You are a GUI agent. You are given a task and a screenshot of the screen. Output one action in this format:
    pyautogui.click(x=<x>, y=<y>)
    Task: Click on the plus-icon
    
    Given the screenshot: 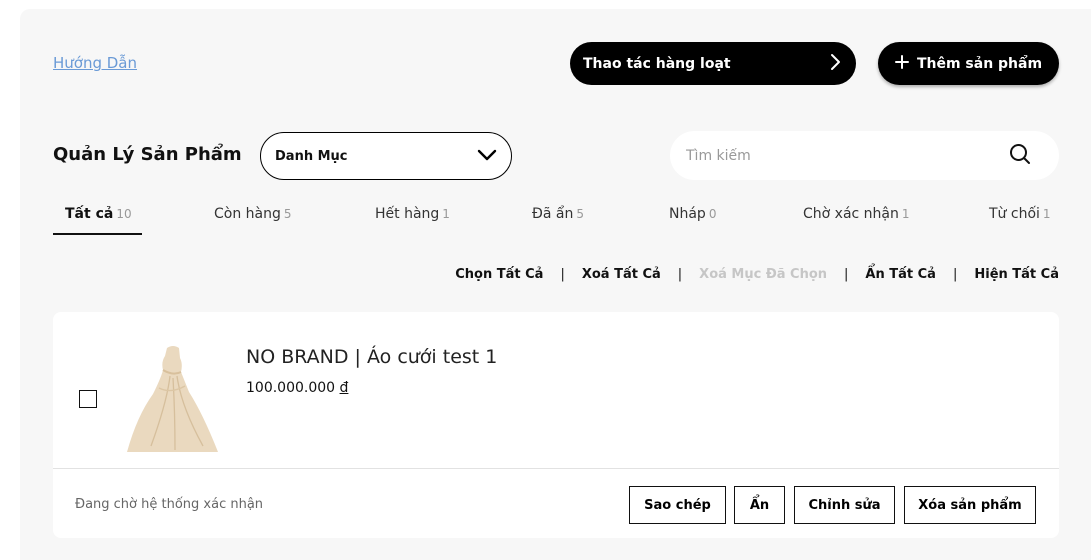 What is the action you would take?
    pyautogui.click(x=901, y=63)
    